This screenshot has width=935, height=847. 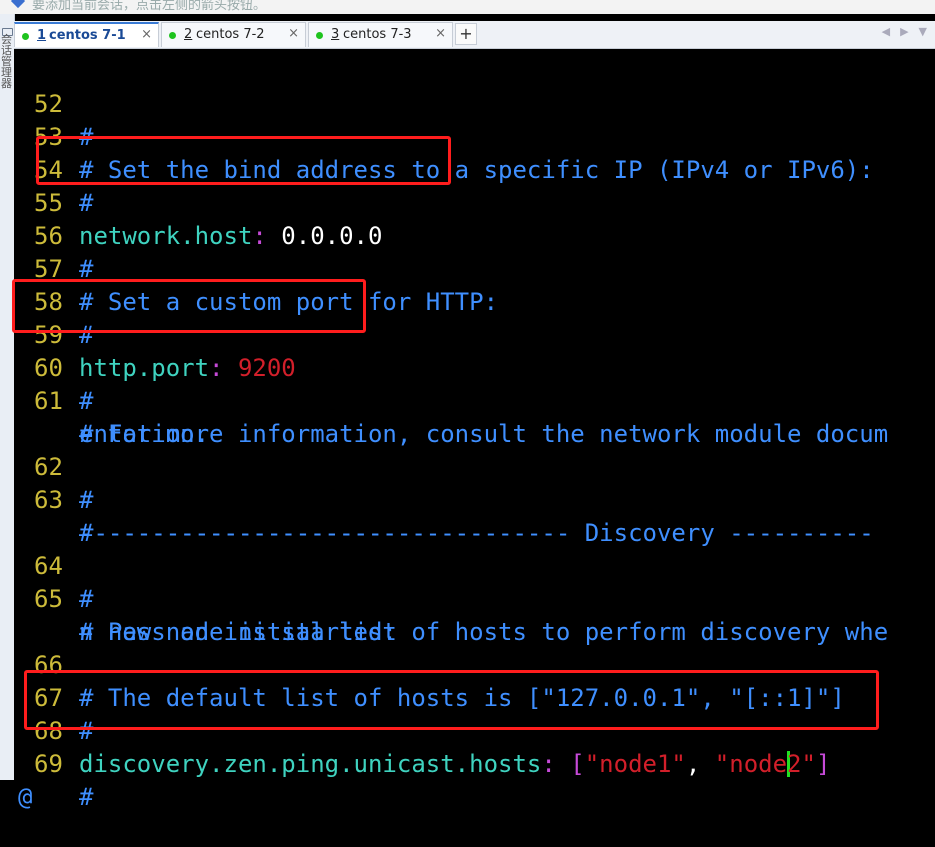 What do you see at coordinates (53, 367) in the screenshot?
I see `editor-line: 60 #` at bounding box center [53, 367].